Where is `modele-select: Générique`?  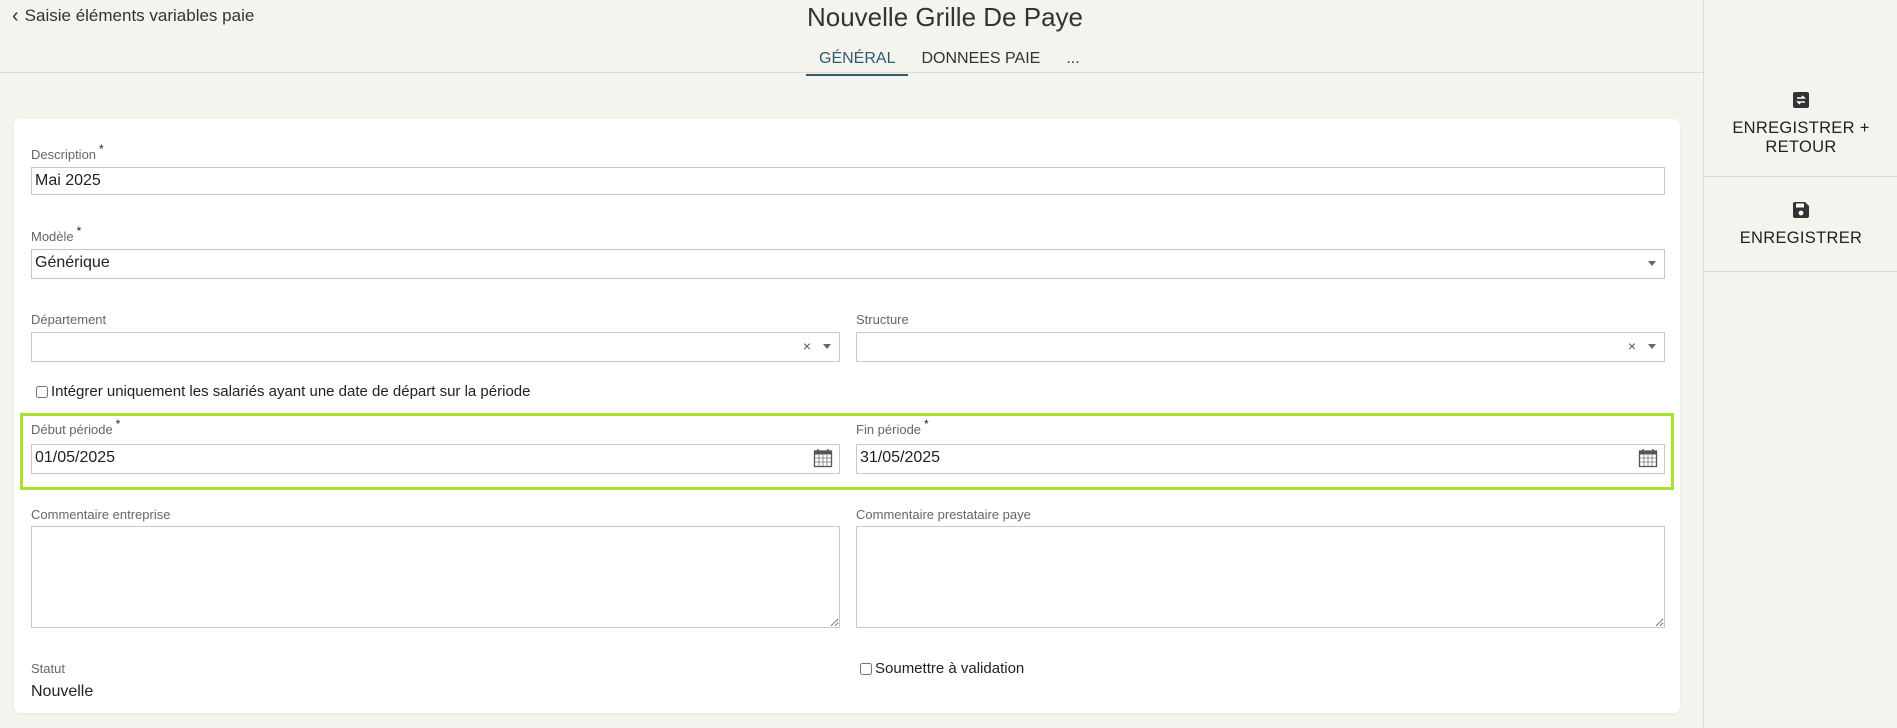
modele-select: Générique is located at coordinates (848, 264).